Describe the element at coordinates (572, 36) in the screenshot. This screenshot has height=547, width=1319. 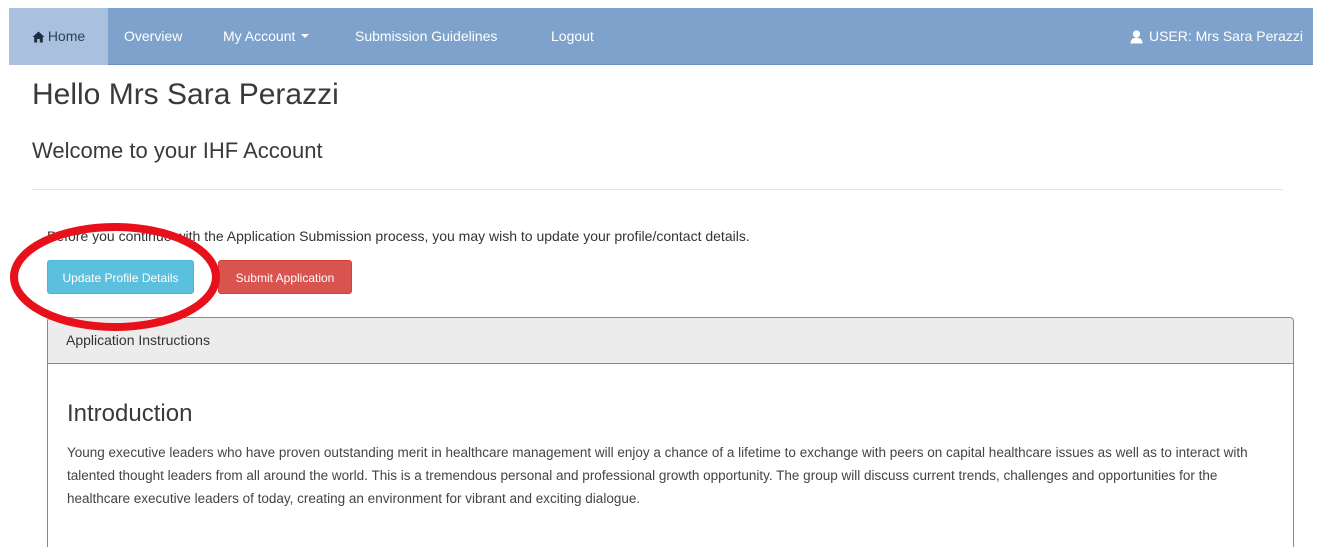
I see `nav-logout: Logout` at that location.